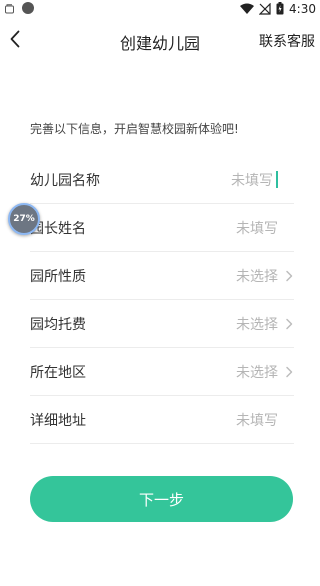  I want to click on average-fee-select: 未选择, so click(257, 324).